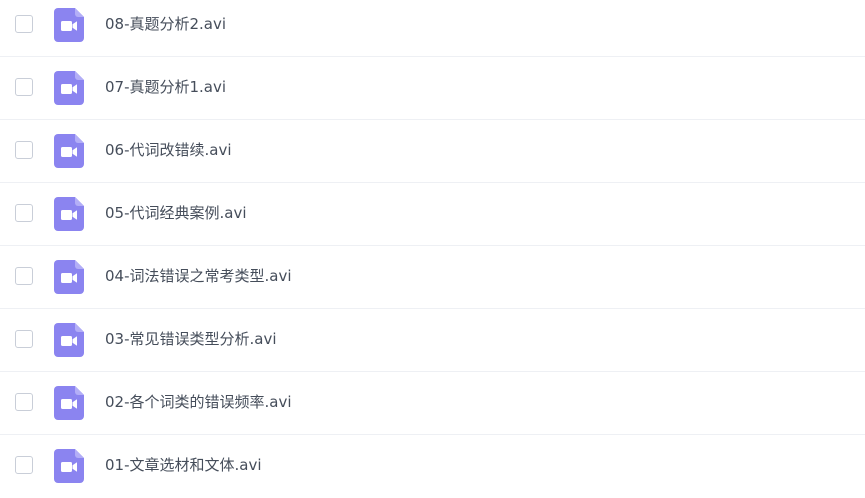 The width and height of the screenshot is (865, 498). Describe the element at coordinates (183, 465) in the screenshot. I see `file-name: 01-文章选材和文体.avi` at that location.